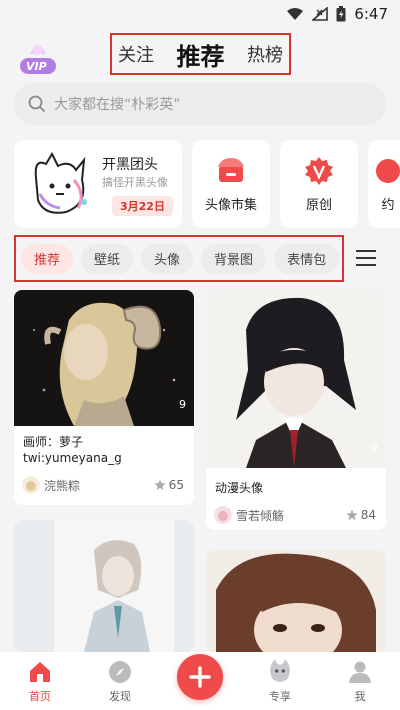 This screenshot has height=710, width=400. Describe the element at coordinates (135, 182) in the screenshot. I see `promo-subtitle: 搞怪开黑头像` at that location.